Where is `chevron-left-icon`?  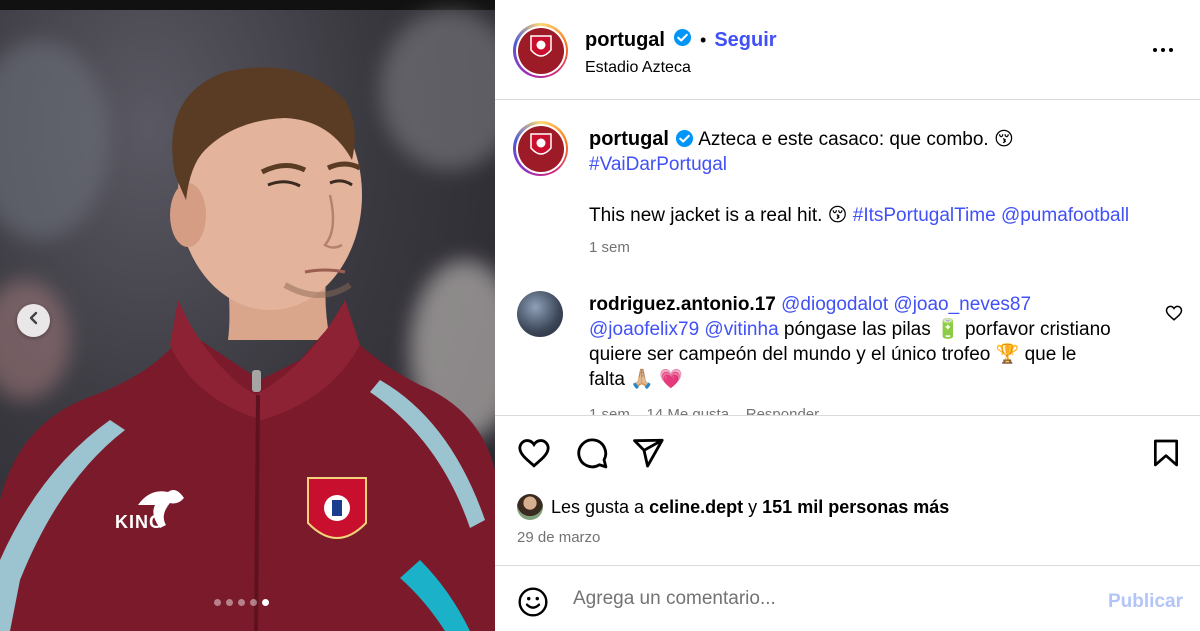 chevron-left-icon is located at coordinates (34, 320).